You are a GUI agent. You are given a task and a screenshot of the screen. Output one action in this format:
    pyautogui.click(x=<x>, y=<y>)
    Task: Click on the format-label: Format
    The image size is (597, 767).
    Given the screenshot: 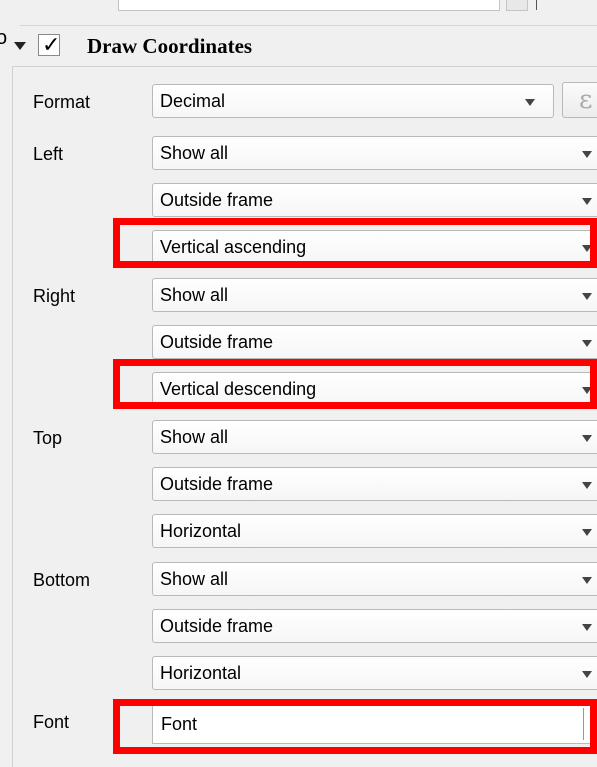 What is the action you would take?
    pyautogui.click(x=62, y=102)
    